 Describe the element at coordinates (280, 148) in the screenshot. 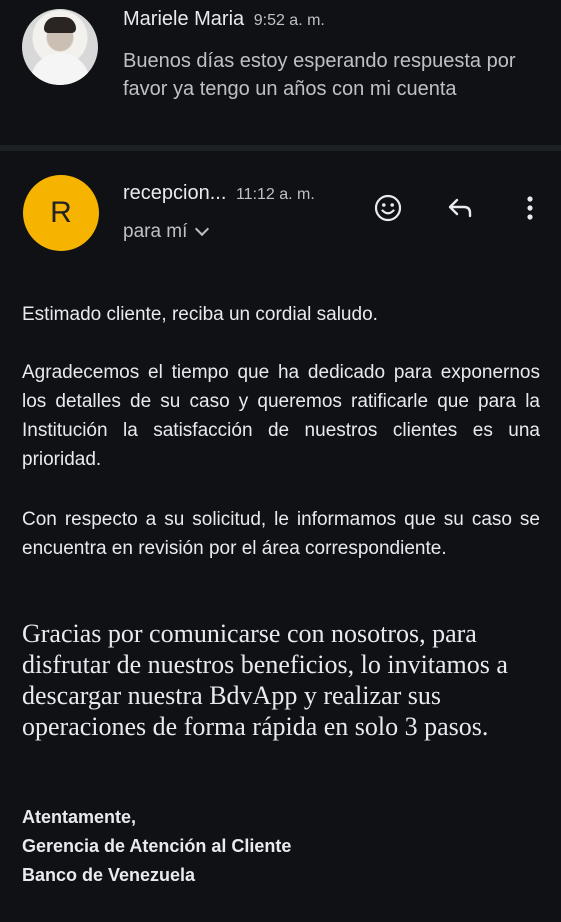

I see `message-divider` at that location.